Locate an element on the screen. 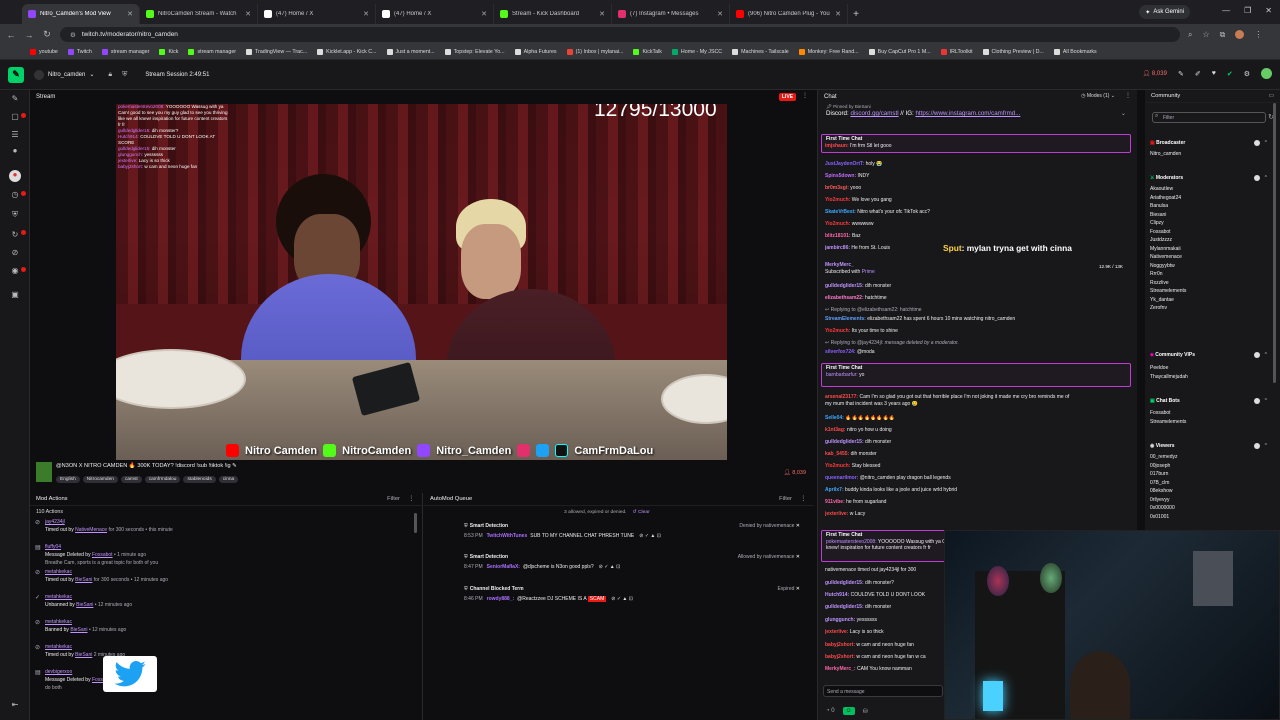 Image resolution: width=1280 pixels, height=720 pixels. chat-username: k1nt3ag: is located at coordinates (835, 430).